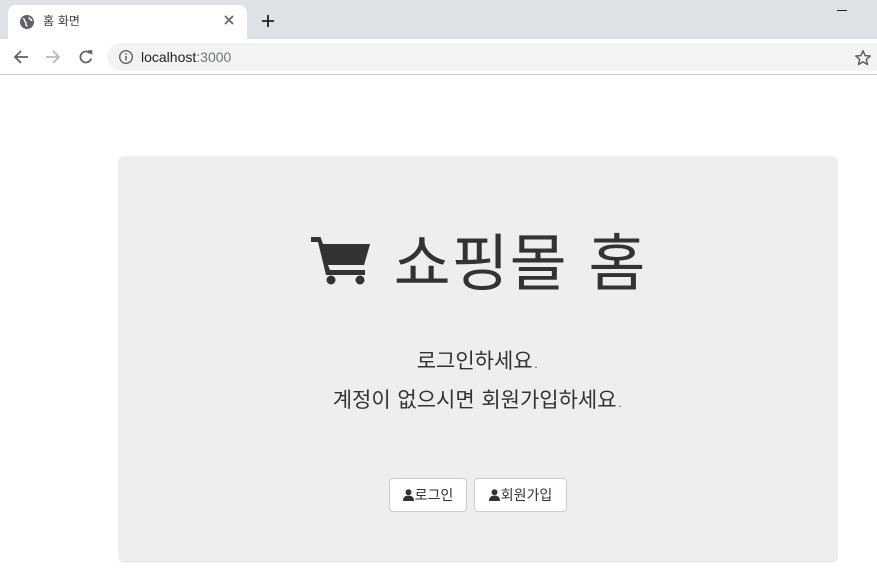  I want to click on login-prompt-text: 로그인하세요., so click(478, 361).